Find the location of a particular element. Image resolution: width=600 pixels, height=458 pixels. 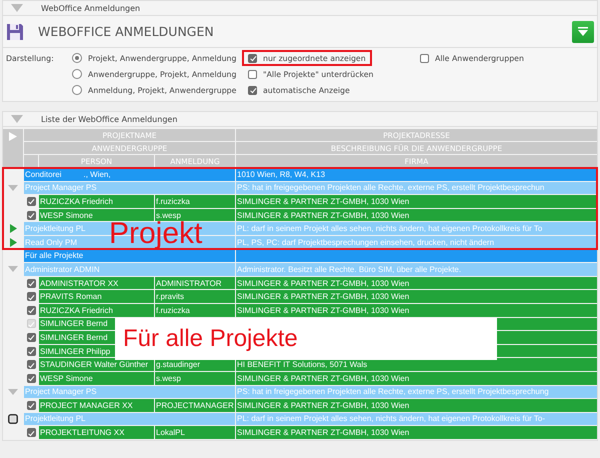

group-description: PL, PS, PC: darf Projektbesprechungen einsehen, drucken, nicht ändern is located at coordinates (416, 242).